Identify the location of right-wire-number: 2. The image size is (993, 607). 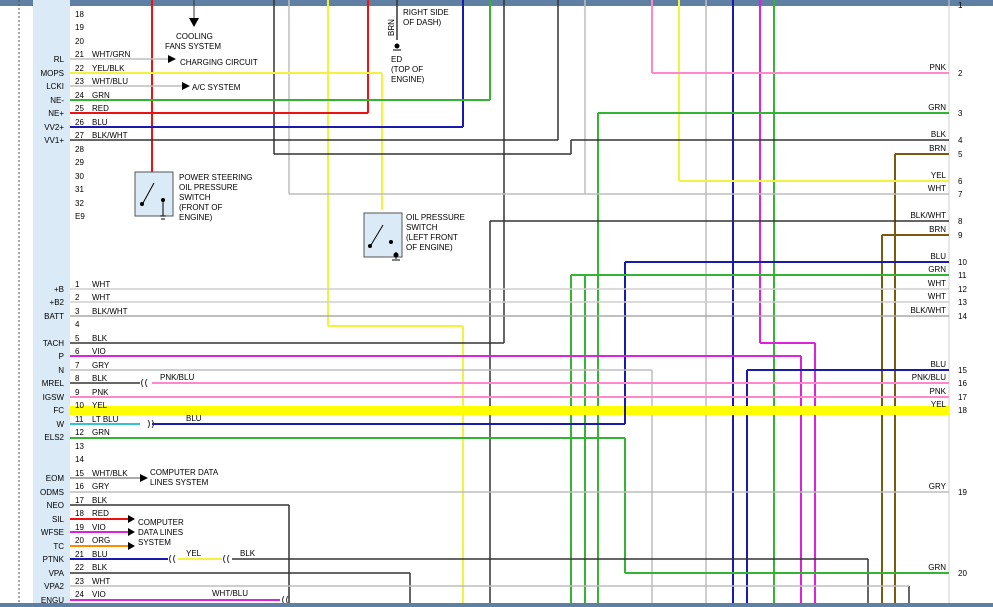
(960, 73).